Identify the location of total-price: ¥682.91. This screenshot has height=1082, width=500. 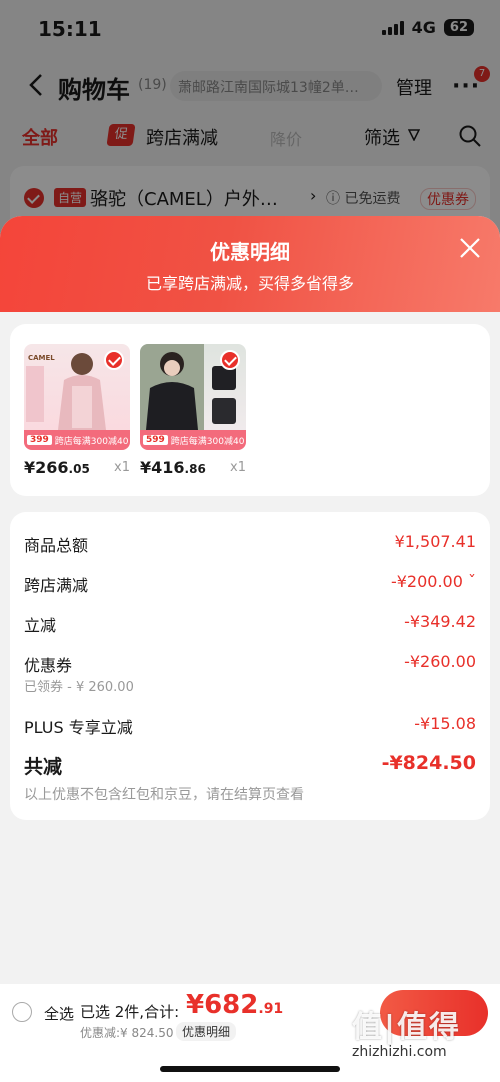
(234, 1005).